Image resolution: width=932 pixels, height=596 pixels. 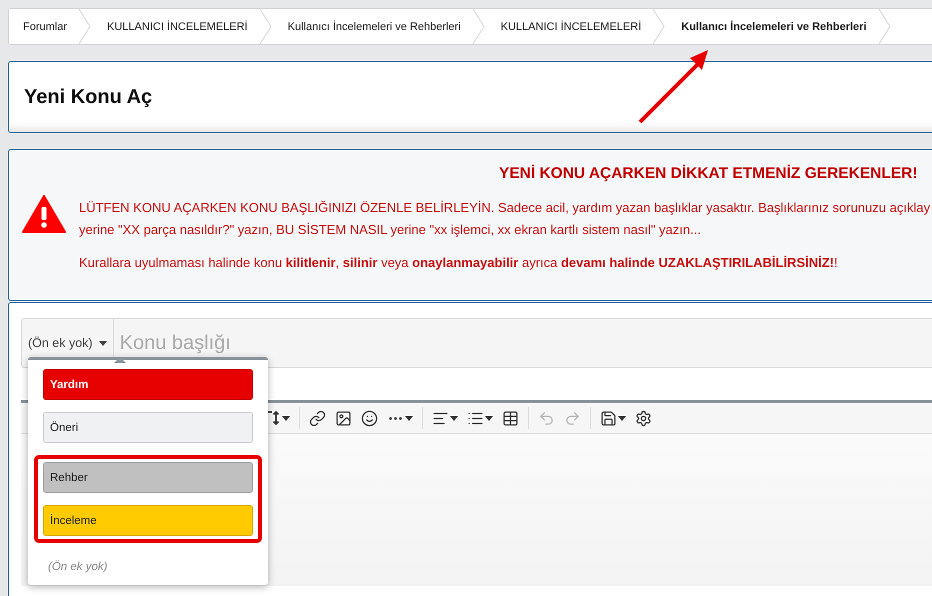 What do you see at coordinates (148, 477) in the screenshot?
I see `prefix-option: Rehber` at bounding box center [148, 477].